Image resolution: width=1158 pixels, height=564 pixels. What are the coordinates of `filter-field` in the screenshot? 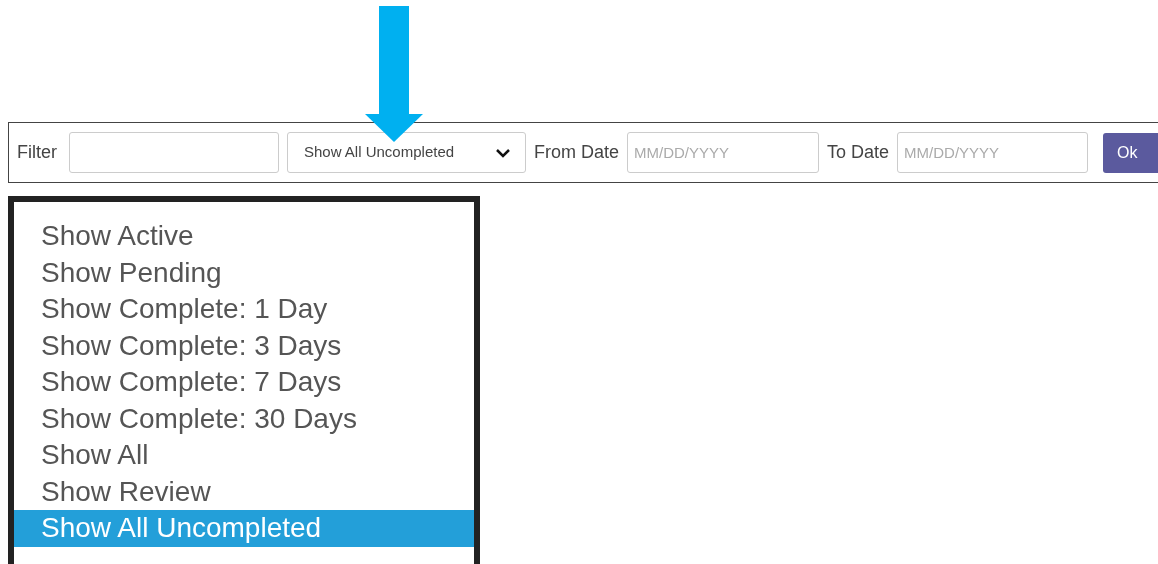 It's located at (174, 152).